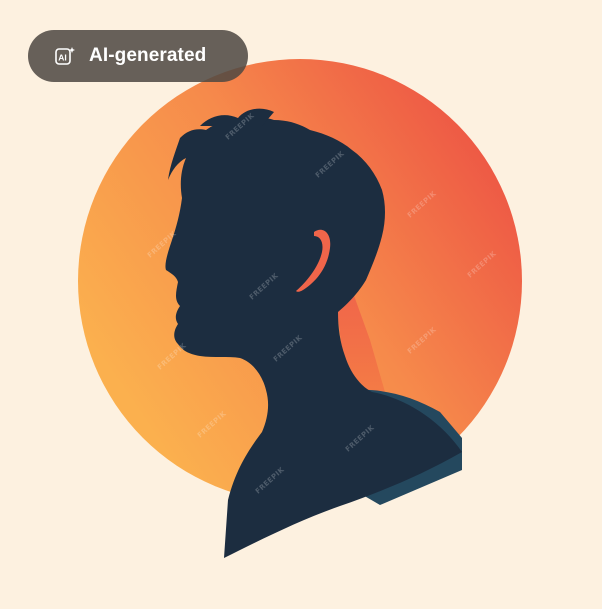  I want to click on svg-text: AI, so click(62, 58).